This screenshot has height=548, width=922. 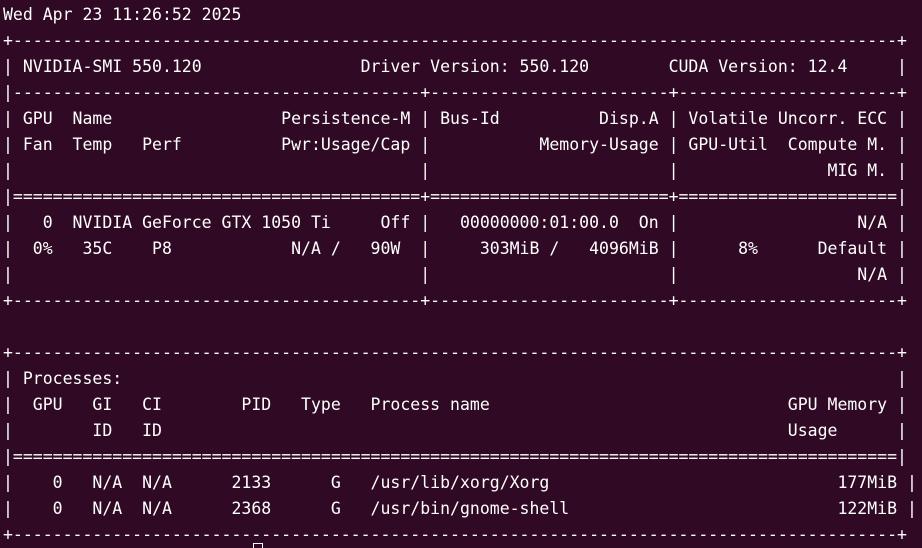 I want to click on terminal-cursor, so click(x=258, y=545).